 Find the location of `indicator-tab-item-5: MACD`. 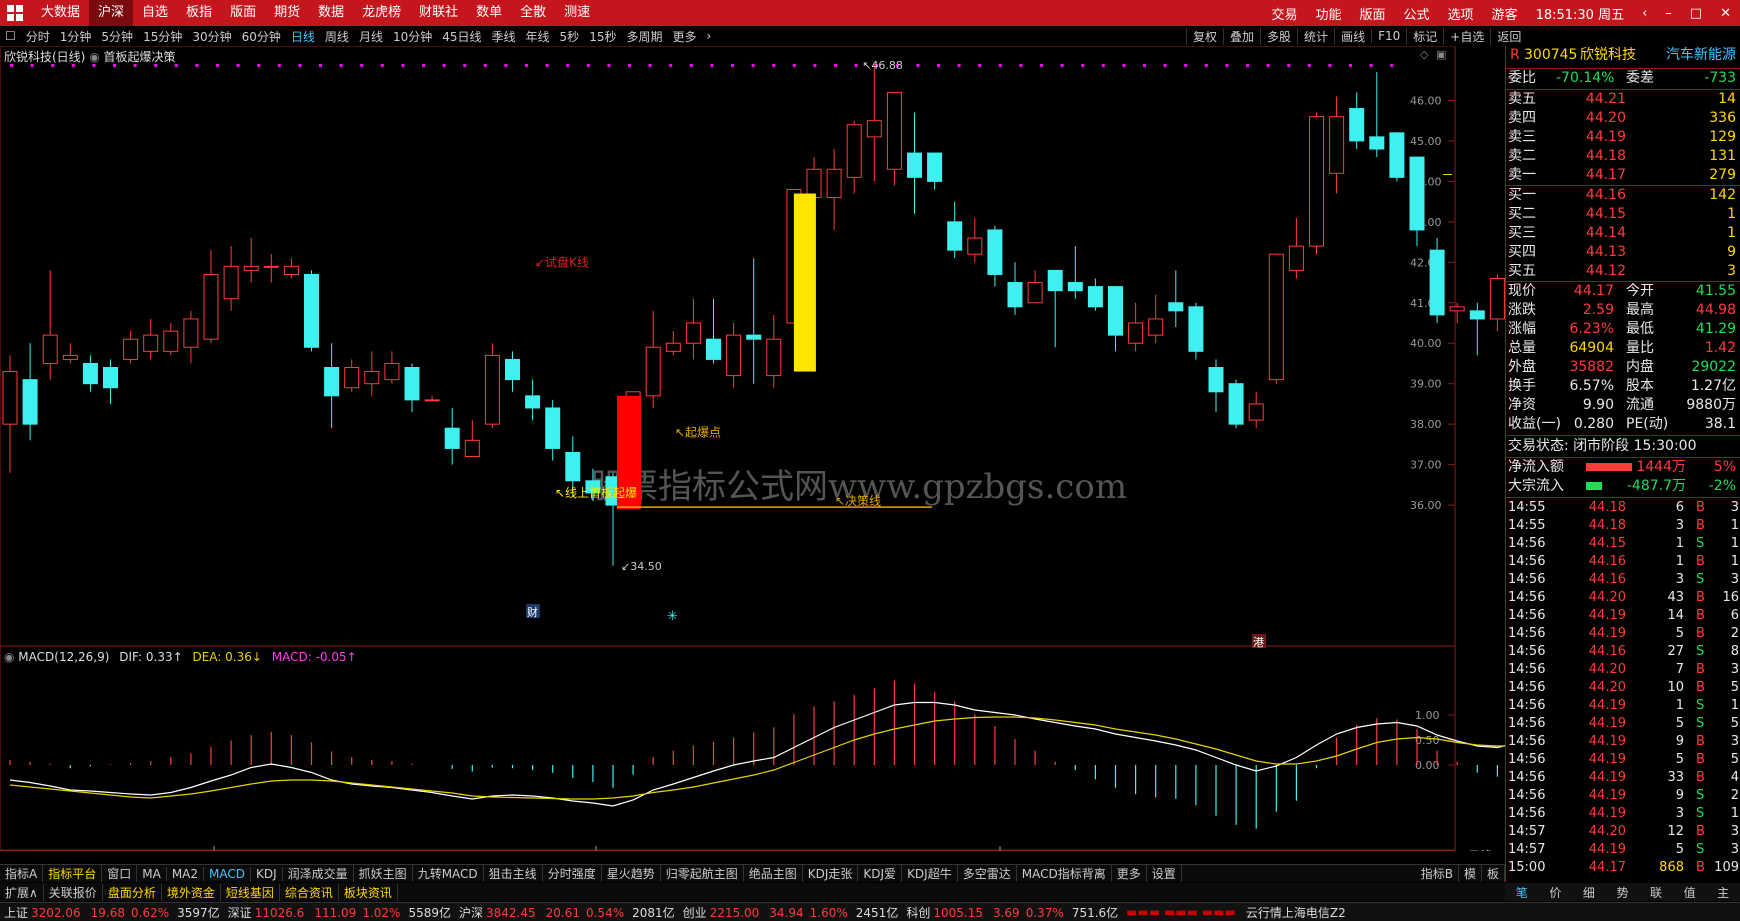

indicator-tab-item-5: MACD is located at coordinates (227, 873).